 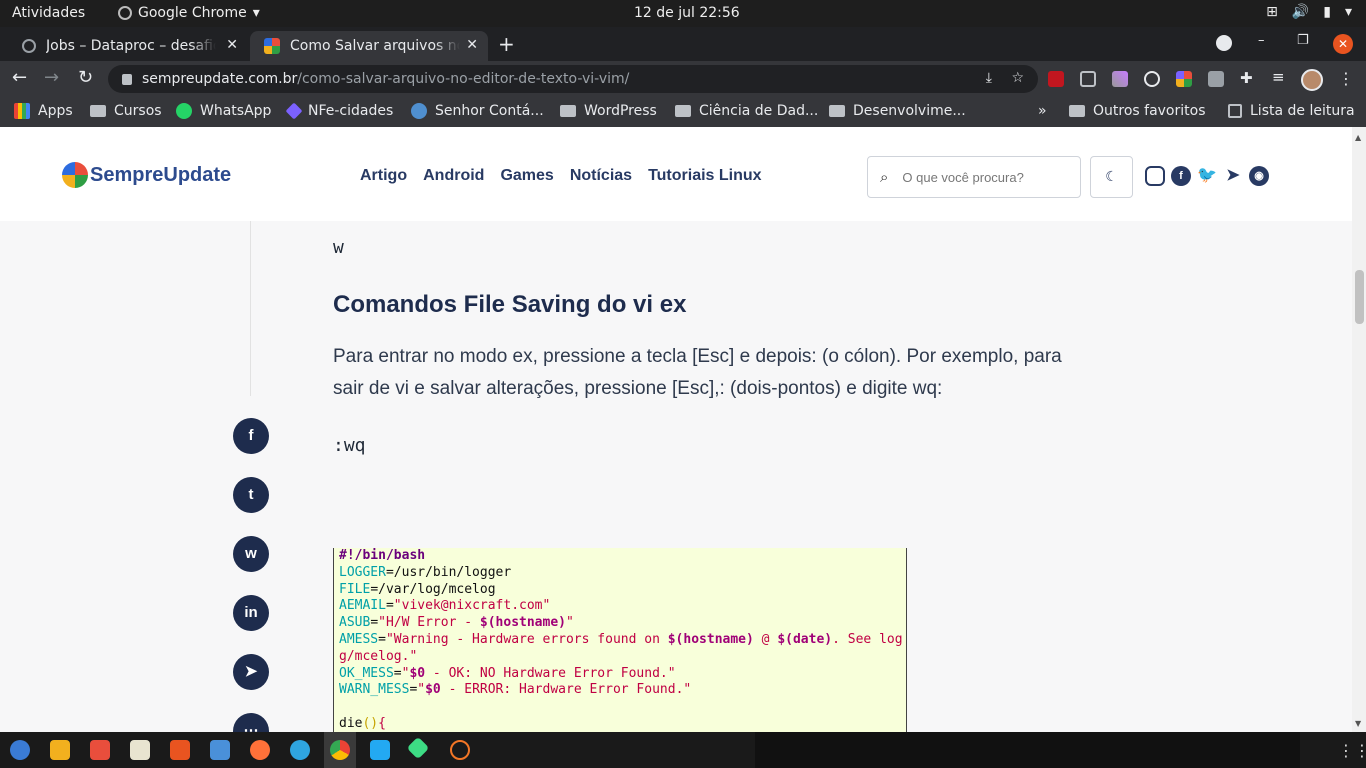 I want to click on profile-avatar, so click(x=1312, y=80).